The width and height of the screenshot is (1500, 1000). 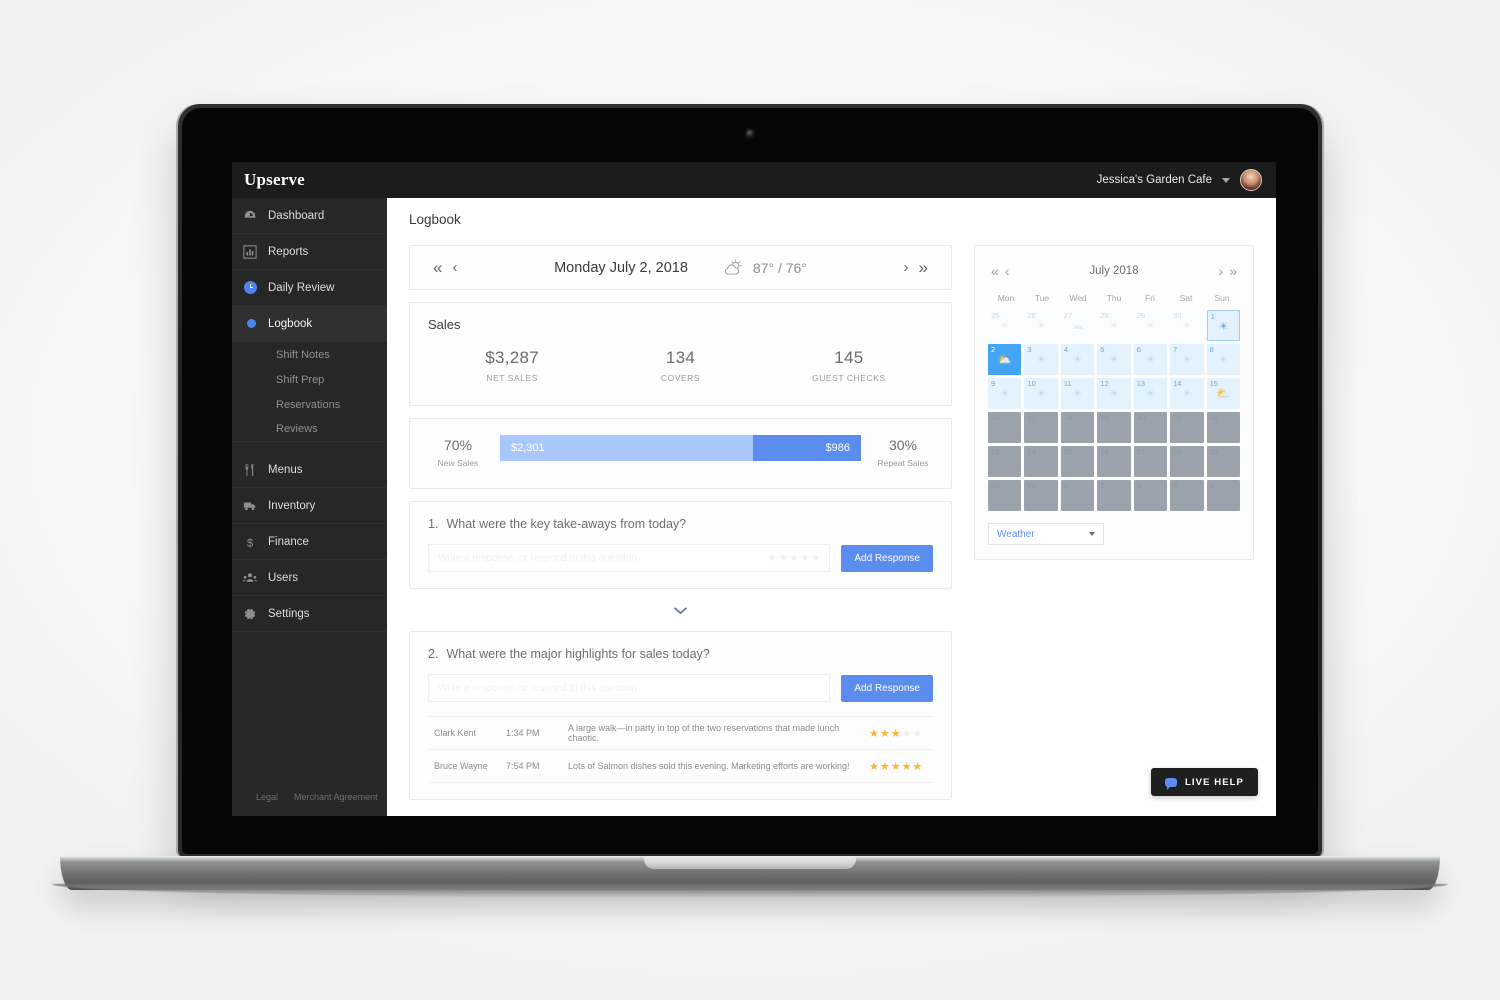 What do you see at coordinates (1223, 359) in the screenshot?
I see `calendar-day-cell: 8 ☀` at bounding box center [1223, 359].